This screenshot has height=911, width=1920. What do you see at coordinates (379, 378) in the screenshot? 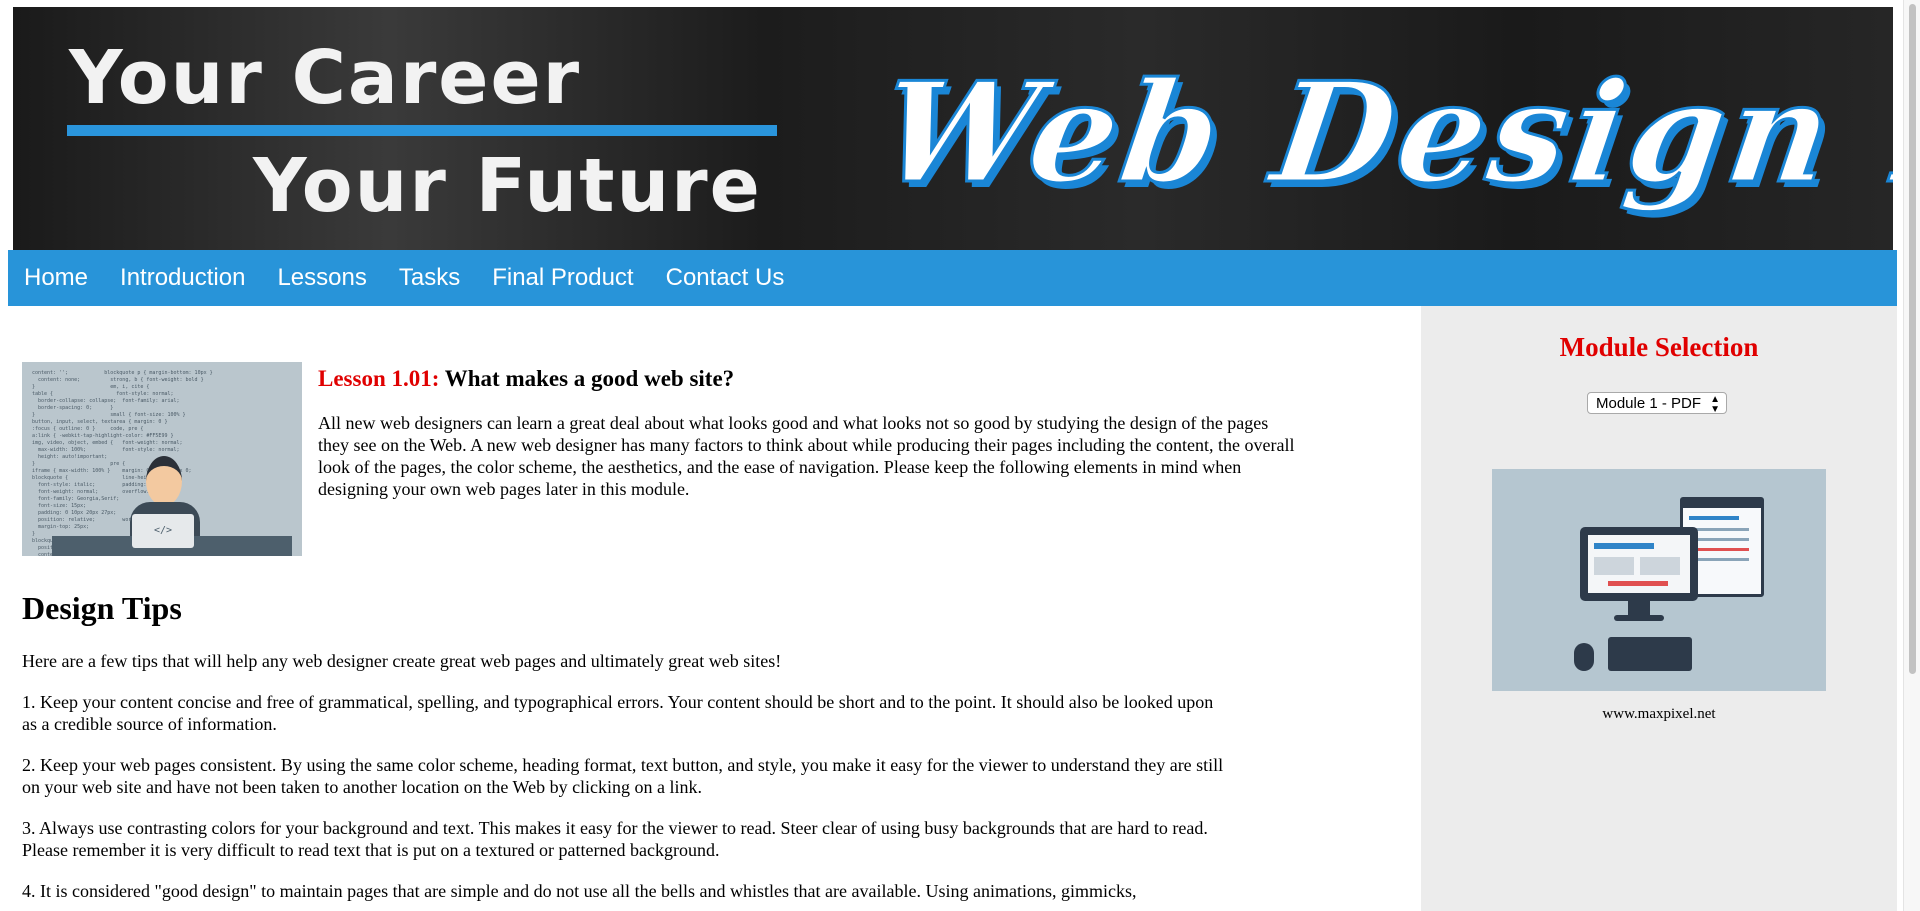
I see `lesson-number: Lesson 1.01:` at bounding box center [379, 378].